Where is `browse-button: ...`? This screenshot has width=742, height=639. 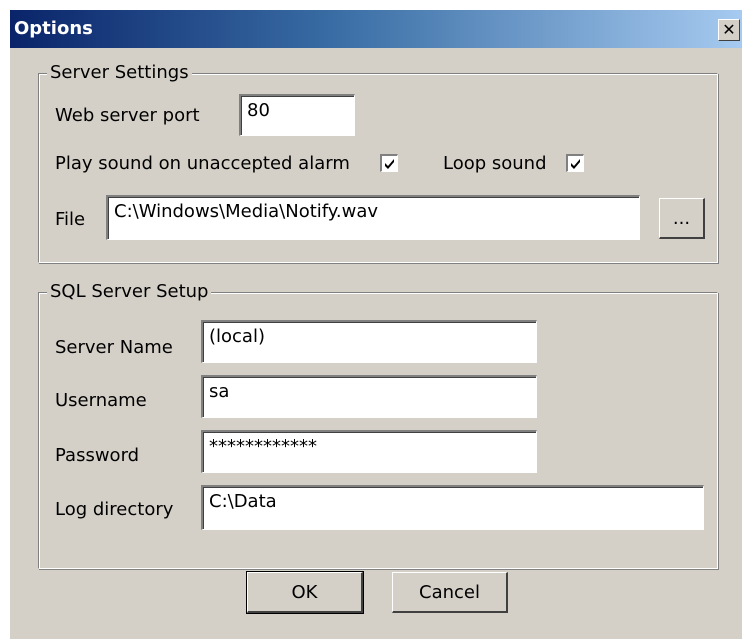
browse-button: ... is located at coordinates (682, 218).